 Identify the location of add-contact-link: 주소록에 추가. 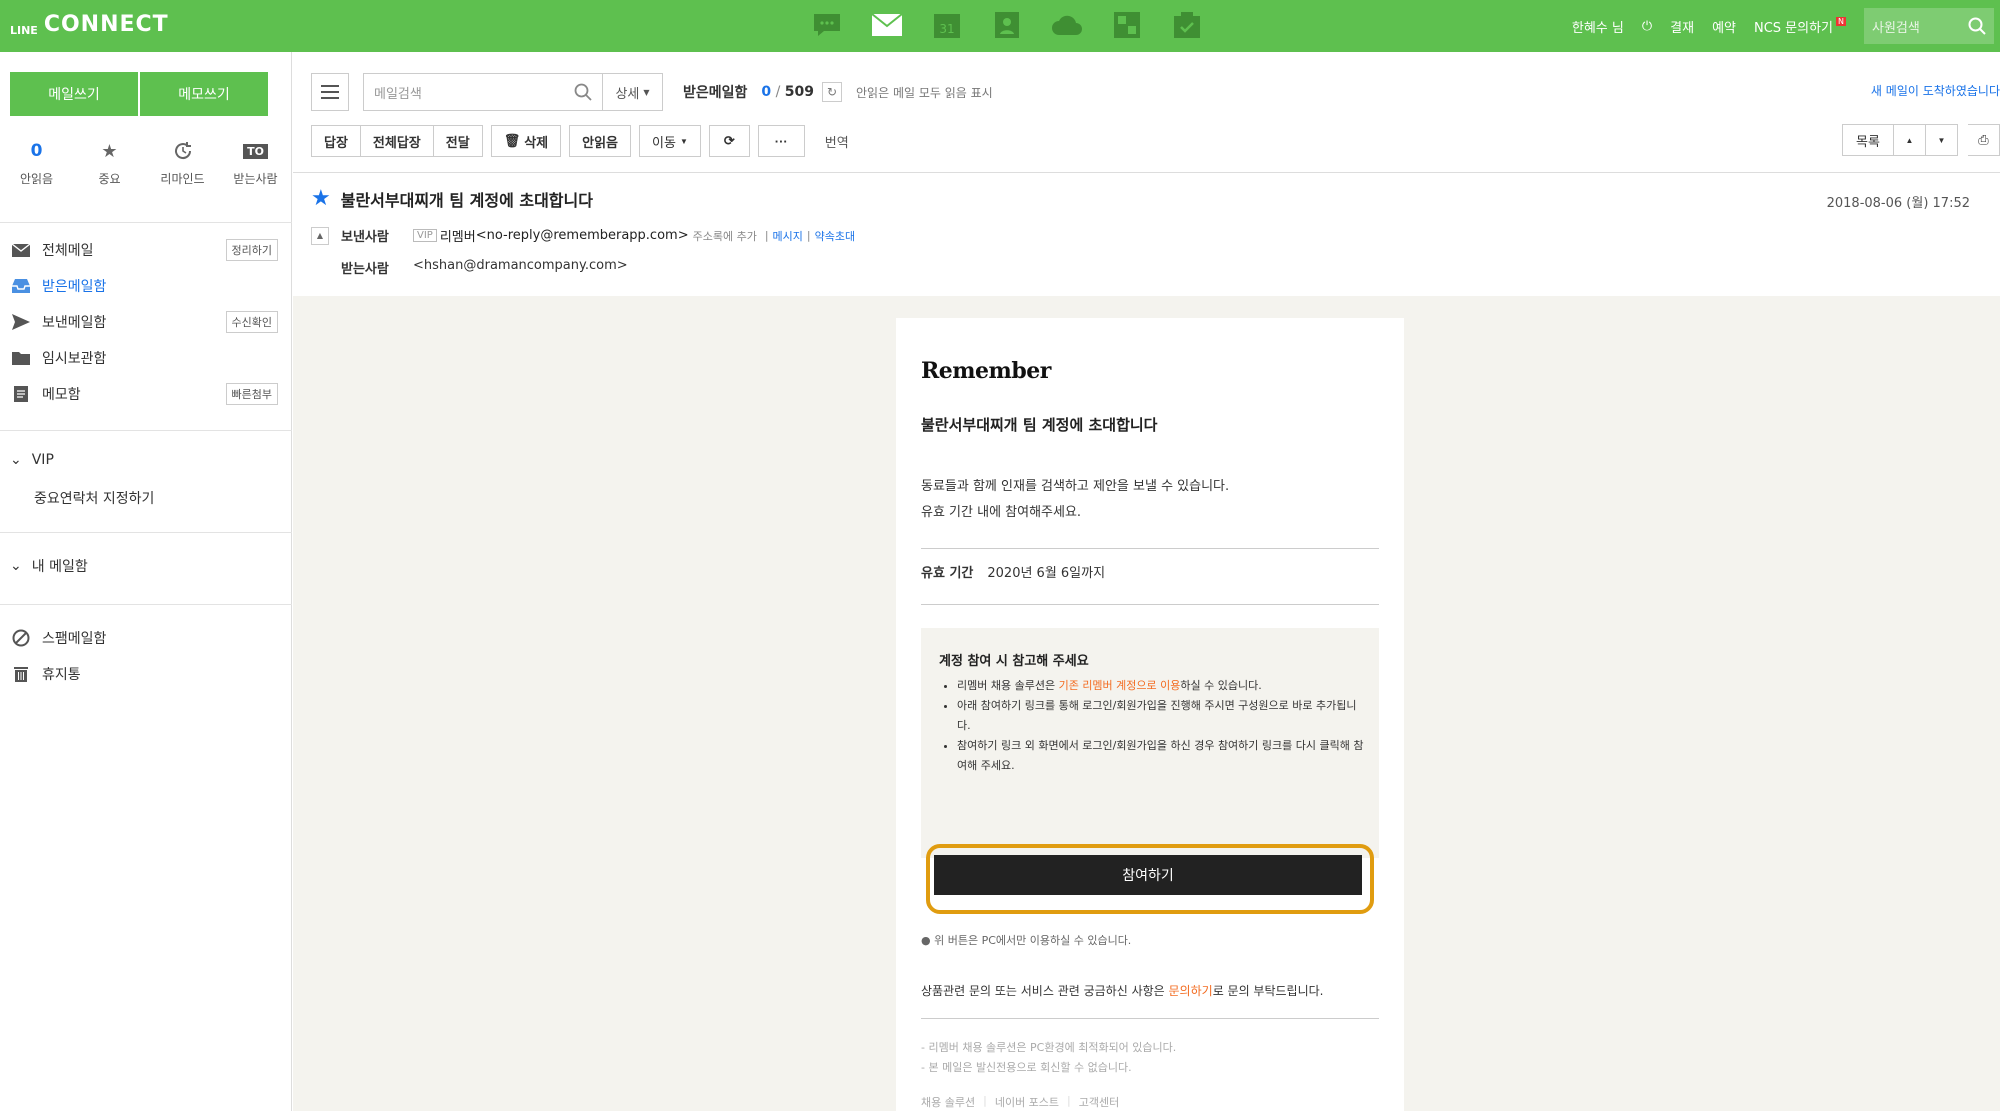
(725, 236).